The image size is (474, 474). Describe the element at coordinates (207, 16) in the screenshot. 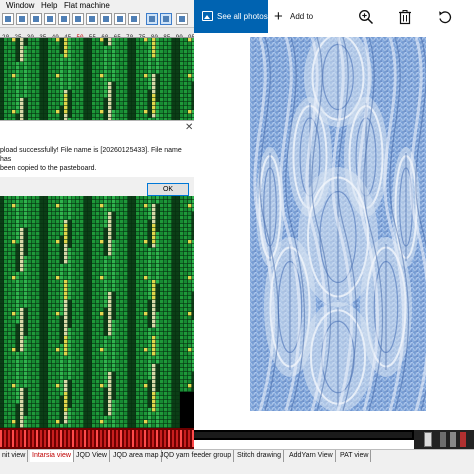

I see `photos-icon` at that location.